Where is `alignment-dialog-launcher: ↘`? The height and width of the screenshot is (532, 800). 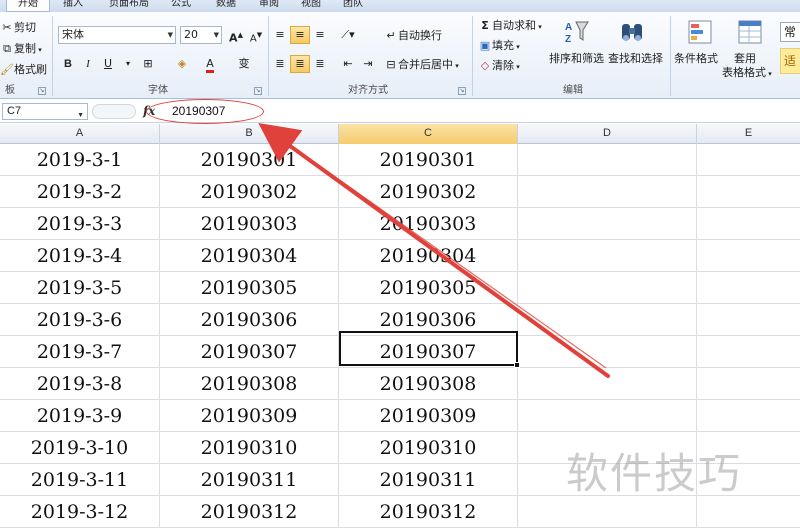 alignment-dialog-launcher: ↘ is located at coordinates (462, 91).